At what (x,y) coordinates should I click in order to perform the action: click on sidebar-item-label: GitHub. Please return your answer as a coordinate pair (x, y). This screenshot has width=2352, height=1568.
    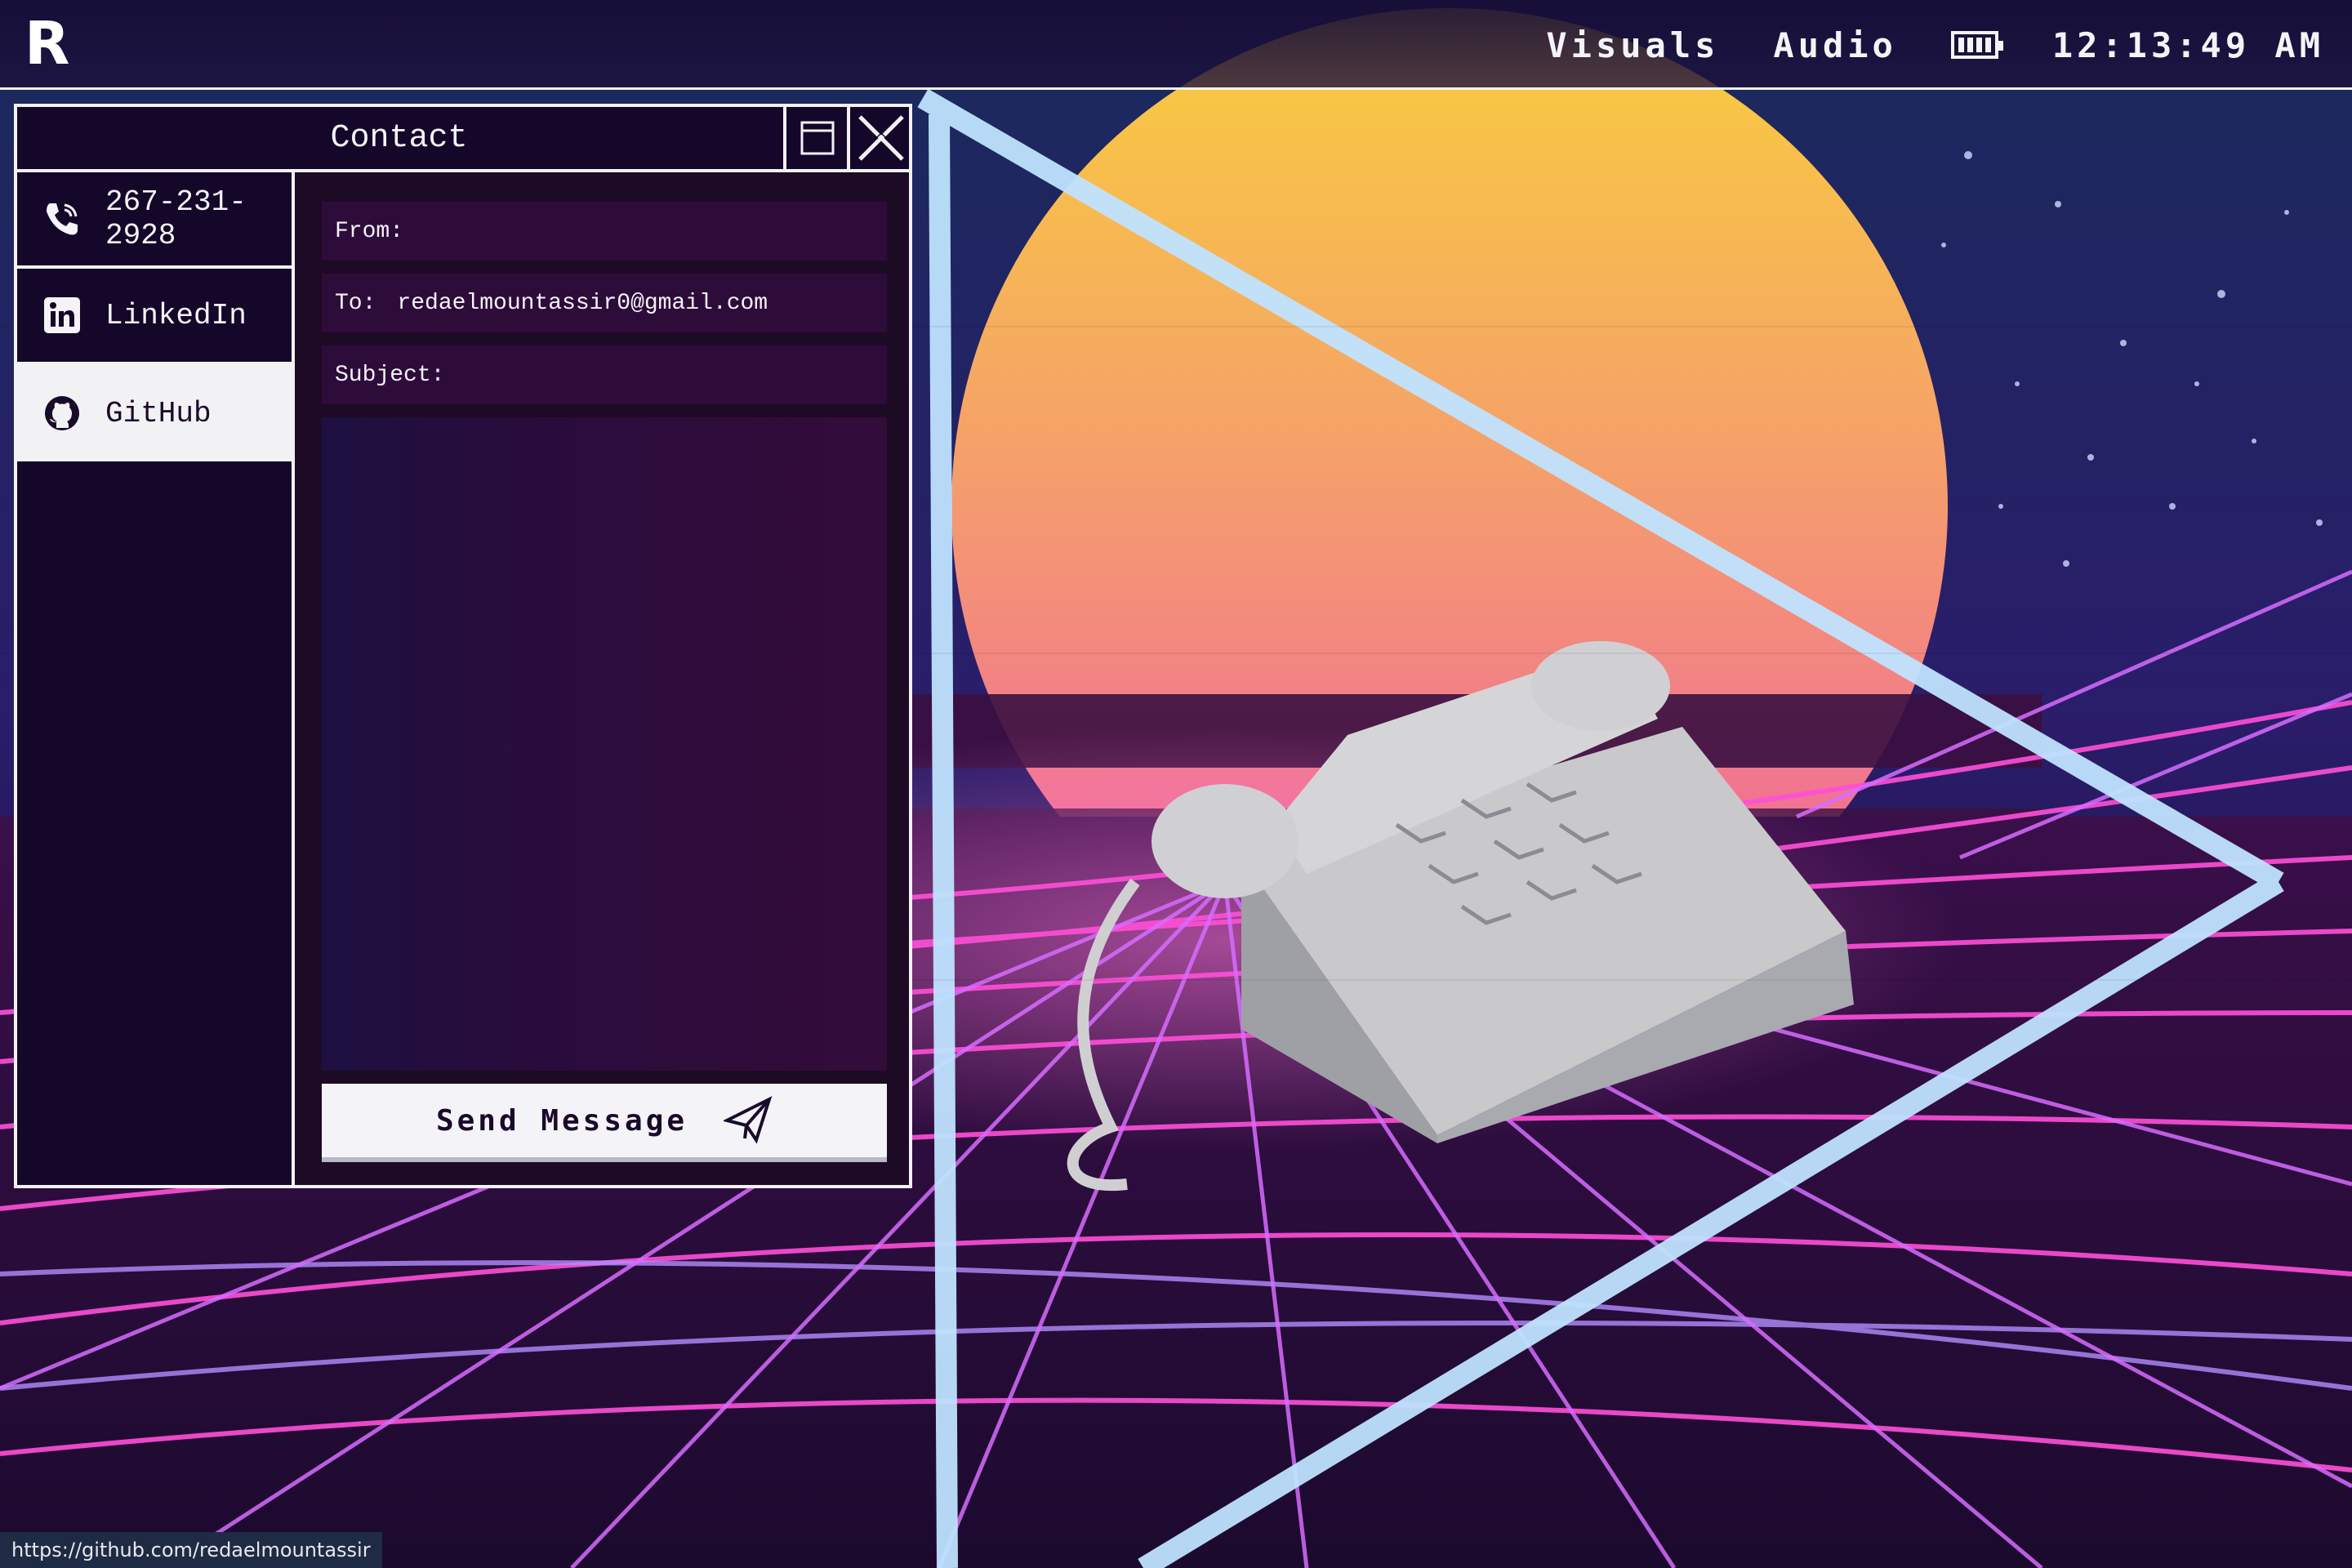
    Looking at the image, I should click on (158, 413).